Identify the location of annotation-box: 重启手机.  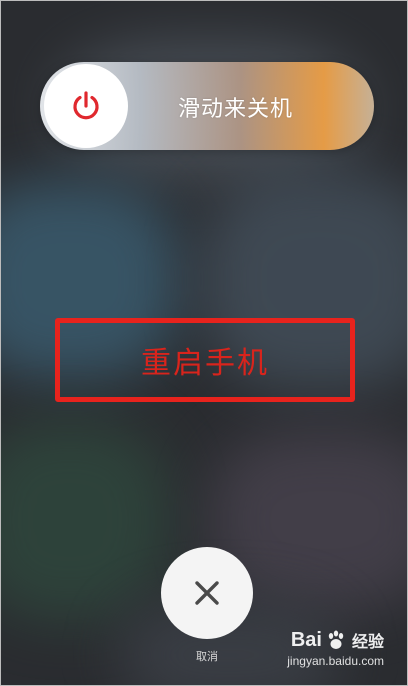
(205, 360).